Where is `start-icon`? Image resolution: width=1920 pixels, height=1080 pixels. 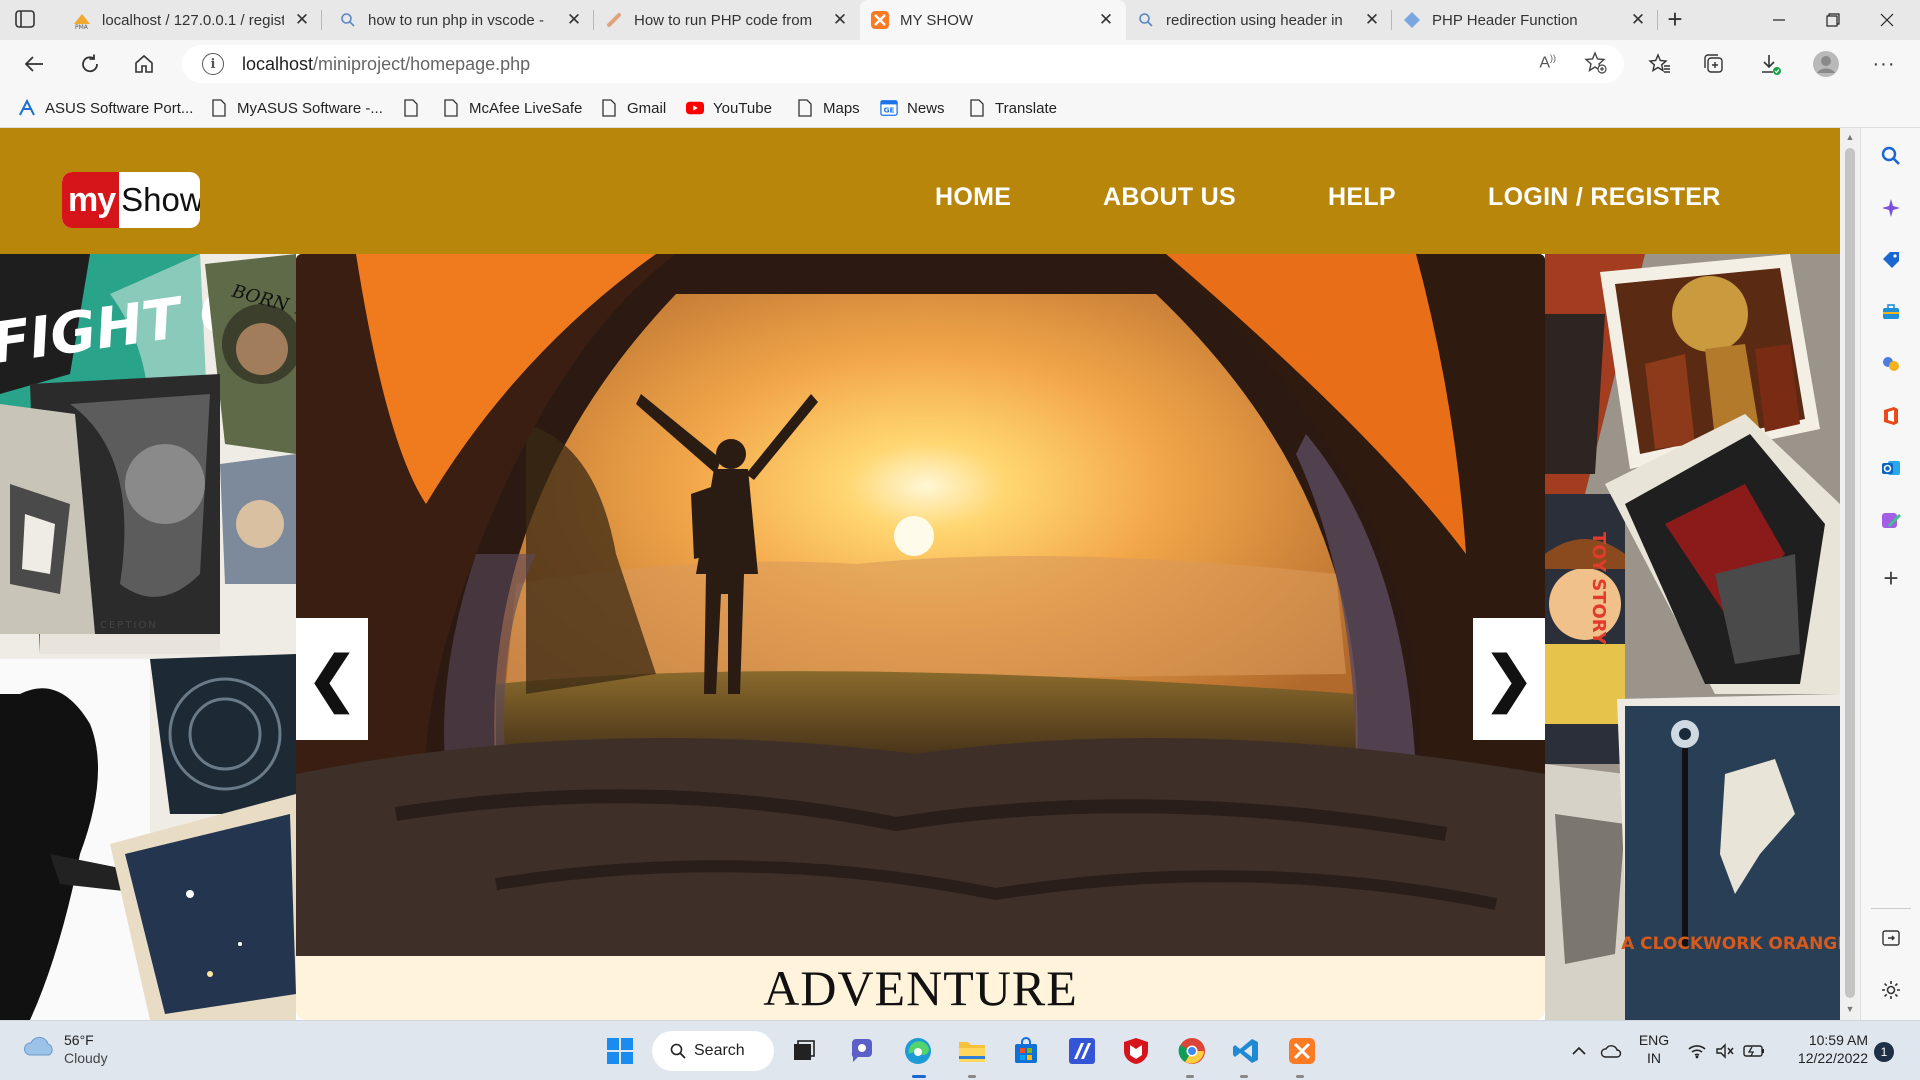 start-icon is located at coordinates (620, 1051).